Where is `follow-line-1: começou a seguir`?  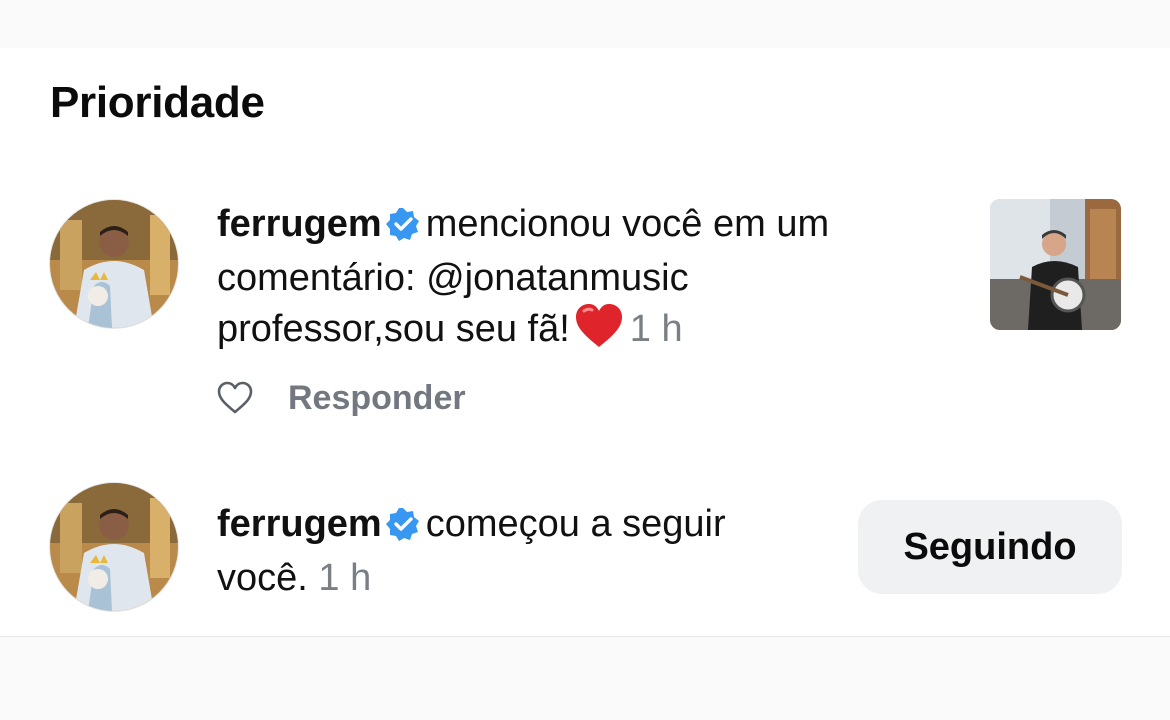
follow-line-1: começou a seguir is located at coordinates (575, 524).